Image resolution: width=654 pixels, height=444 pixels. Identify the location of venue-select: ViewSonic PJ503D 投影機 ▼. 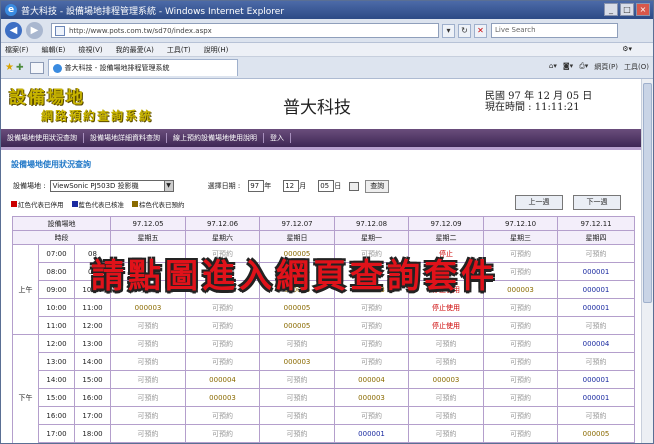
(111, 186).